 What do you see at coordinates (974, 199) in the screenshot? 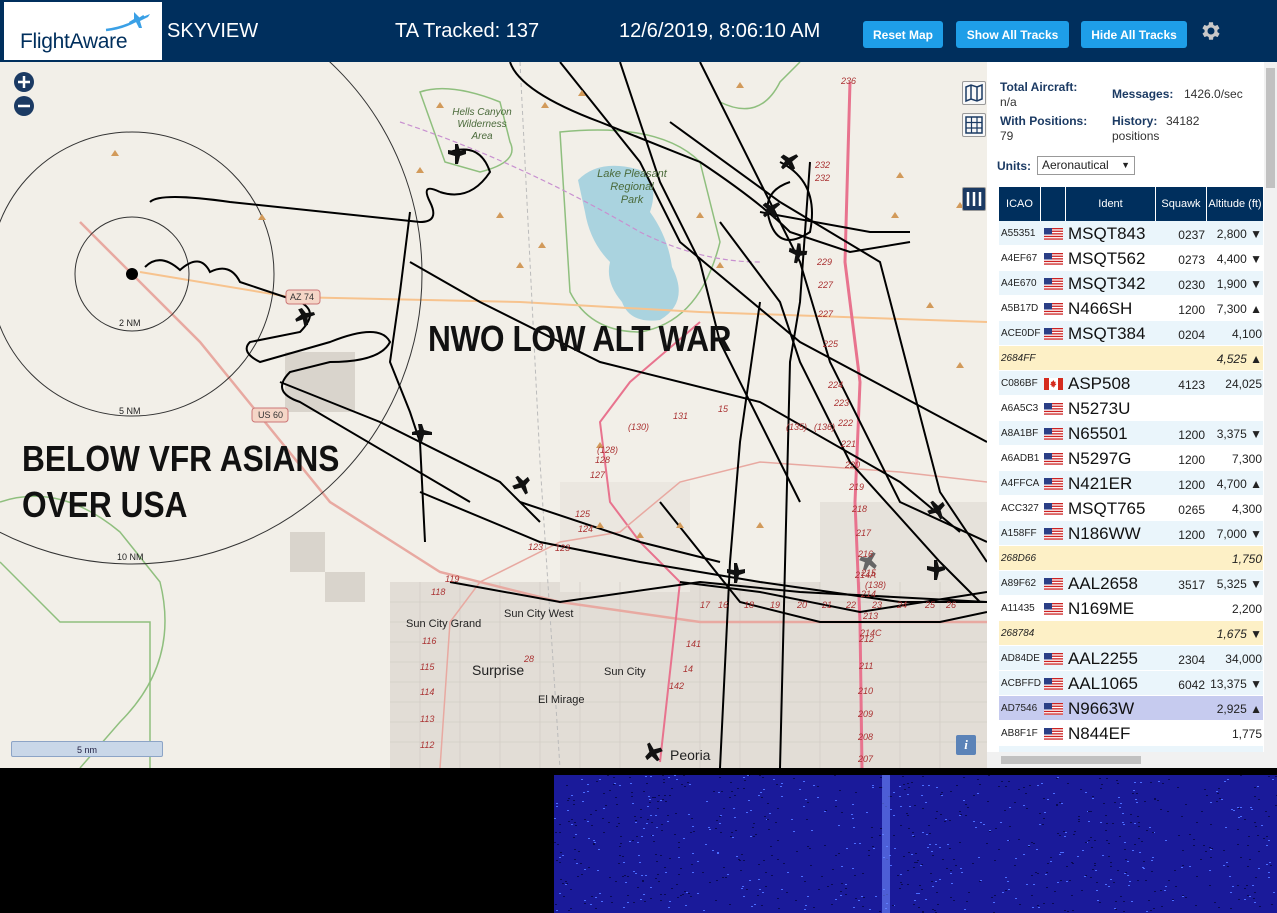
I see `columns-toggle-button` at bounding box center [974, 199].